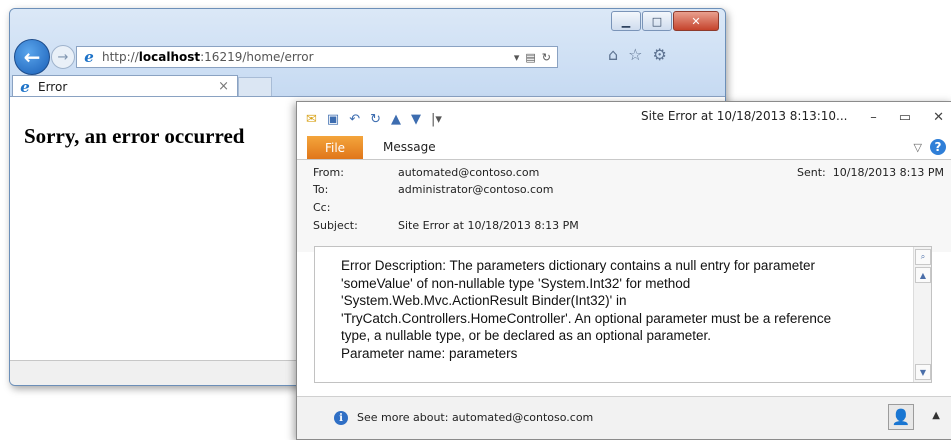  Describe the element at coordinates (660, 54) in the screenshot. I see `gear-icon: ⚙` at that location.